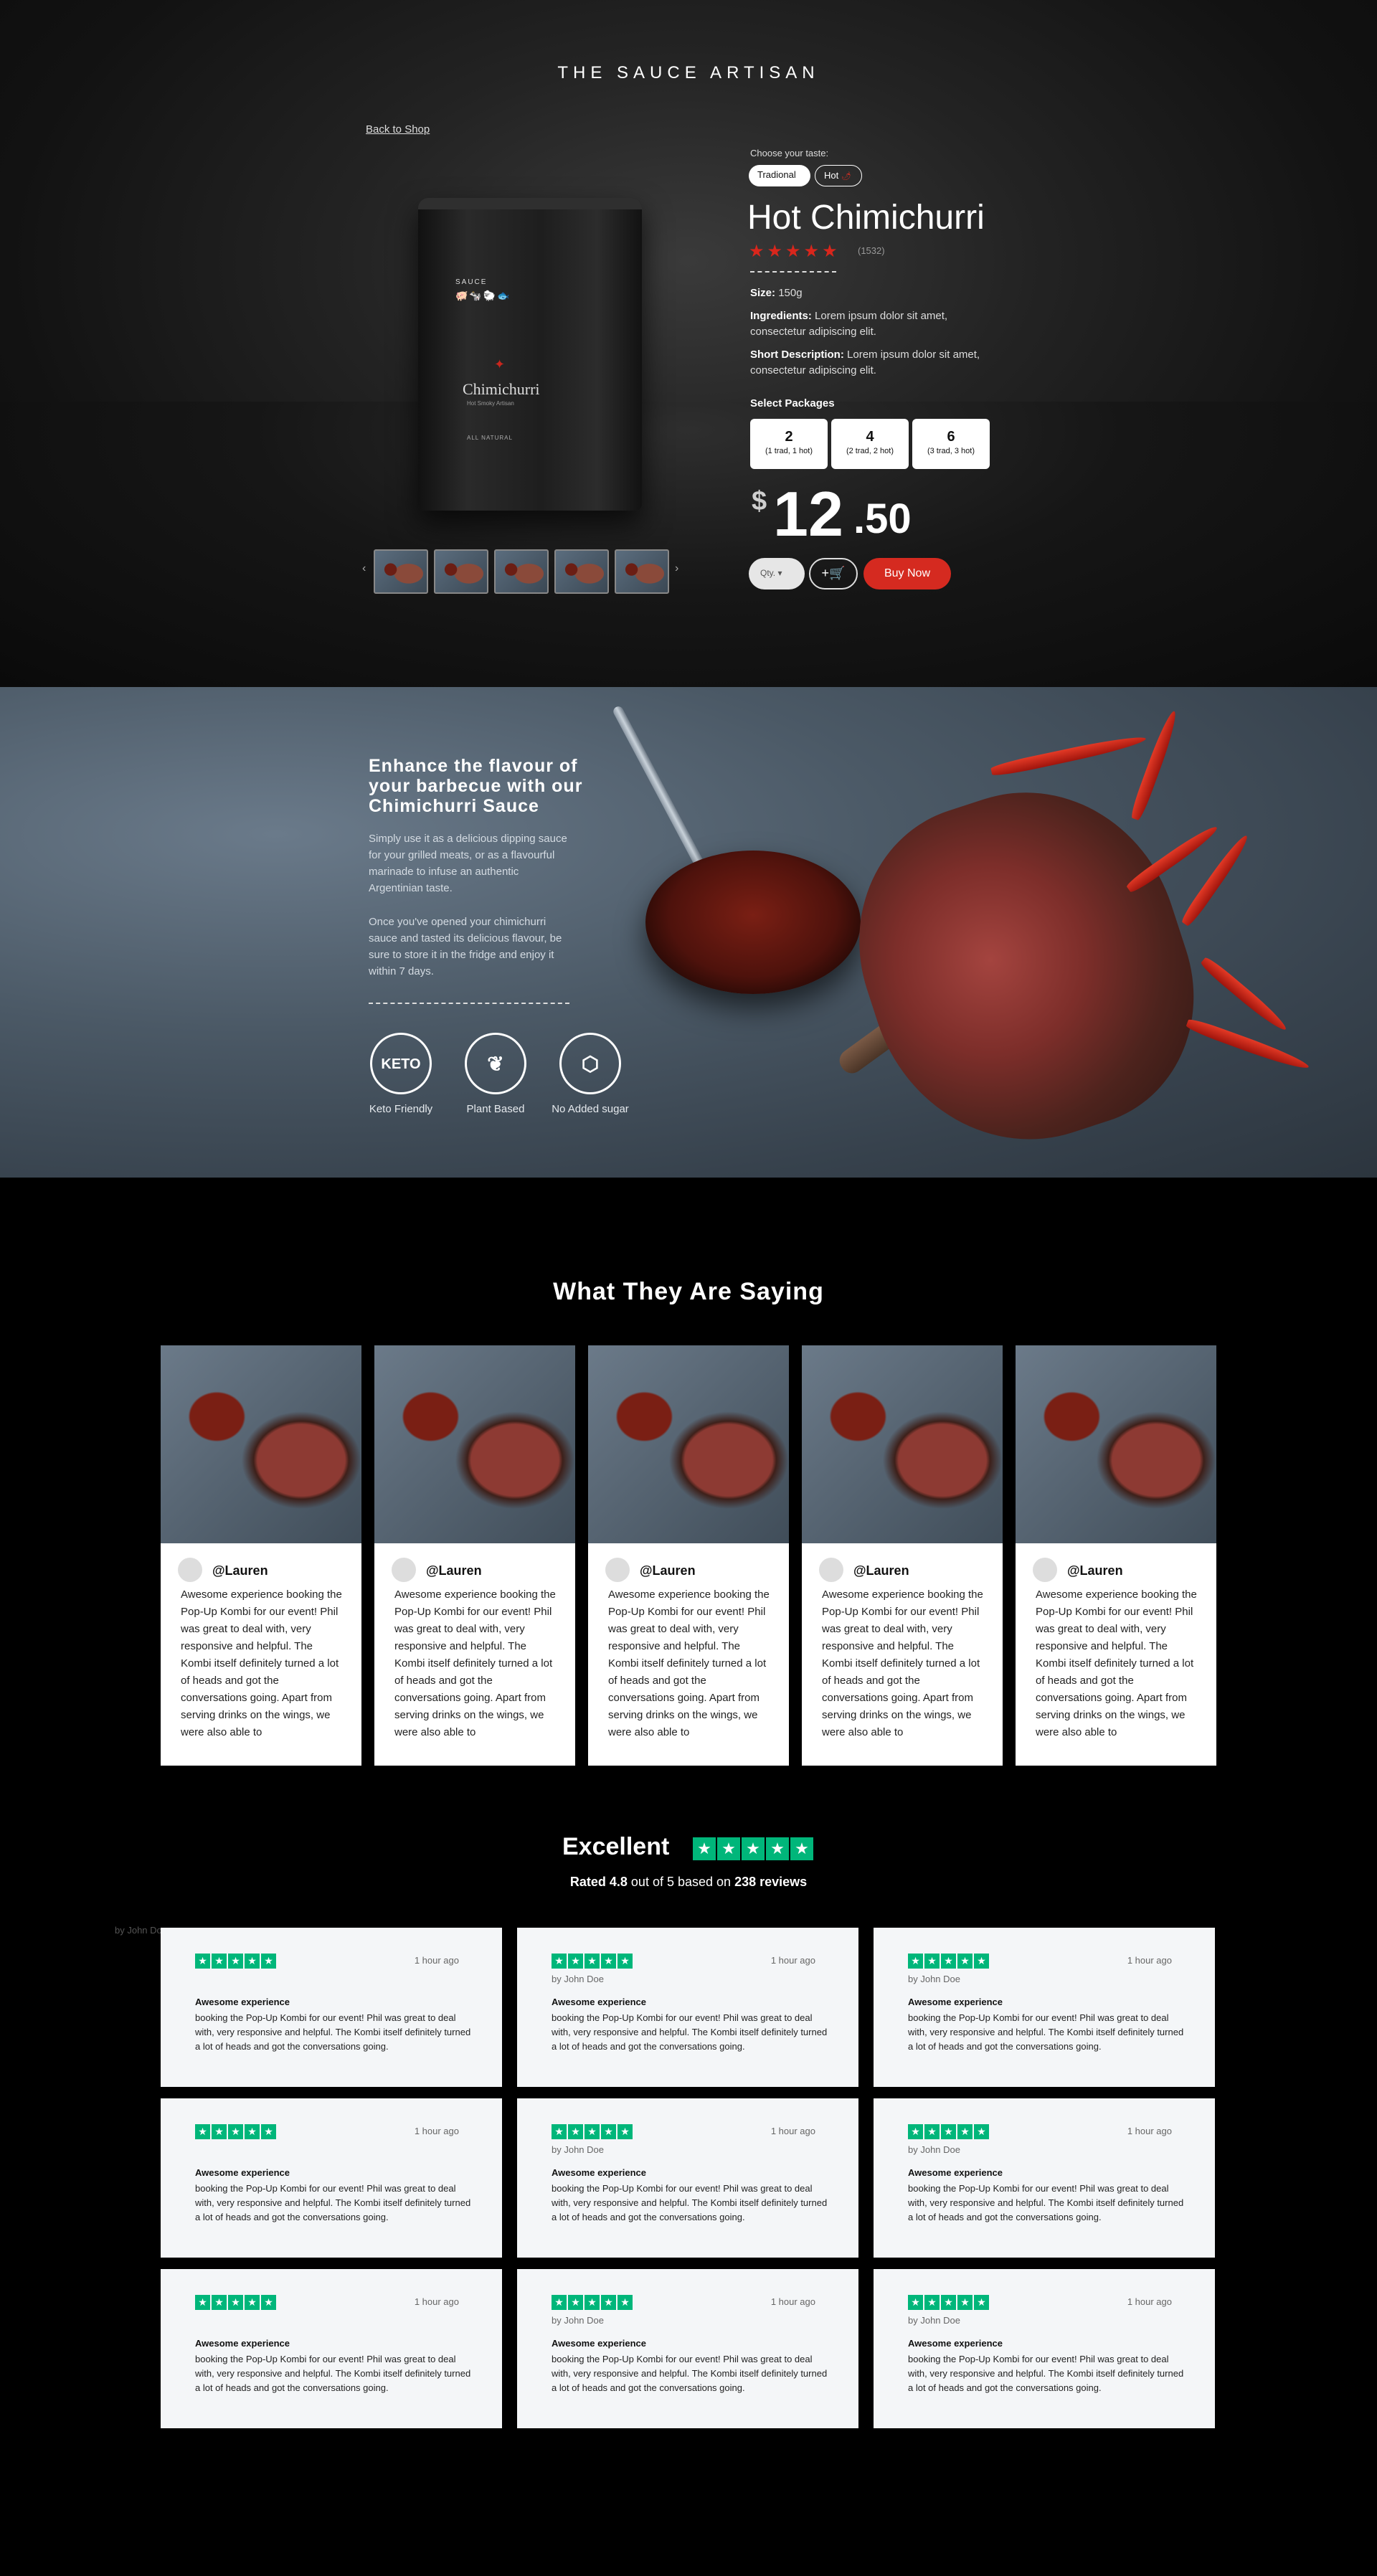 The image size is (1377, 2576). I want to click on pouch-subtitle: Hot Smoky Artisan, so click(491, 403).